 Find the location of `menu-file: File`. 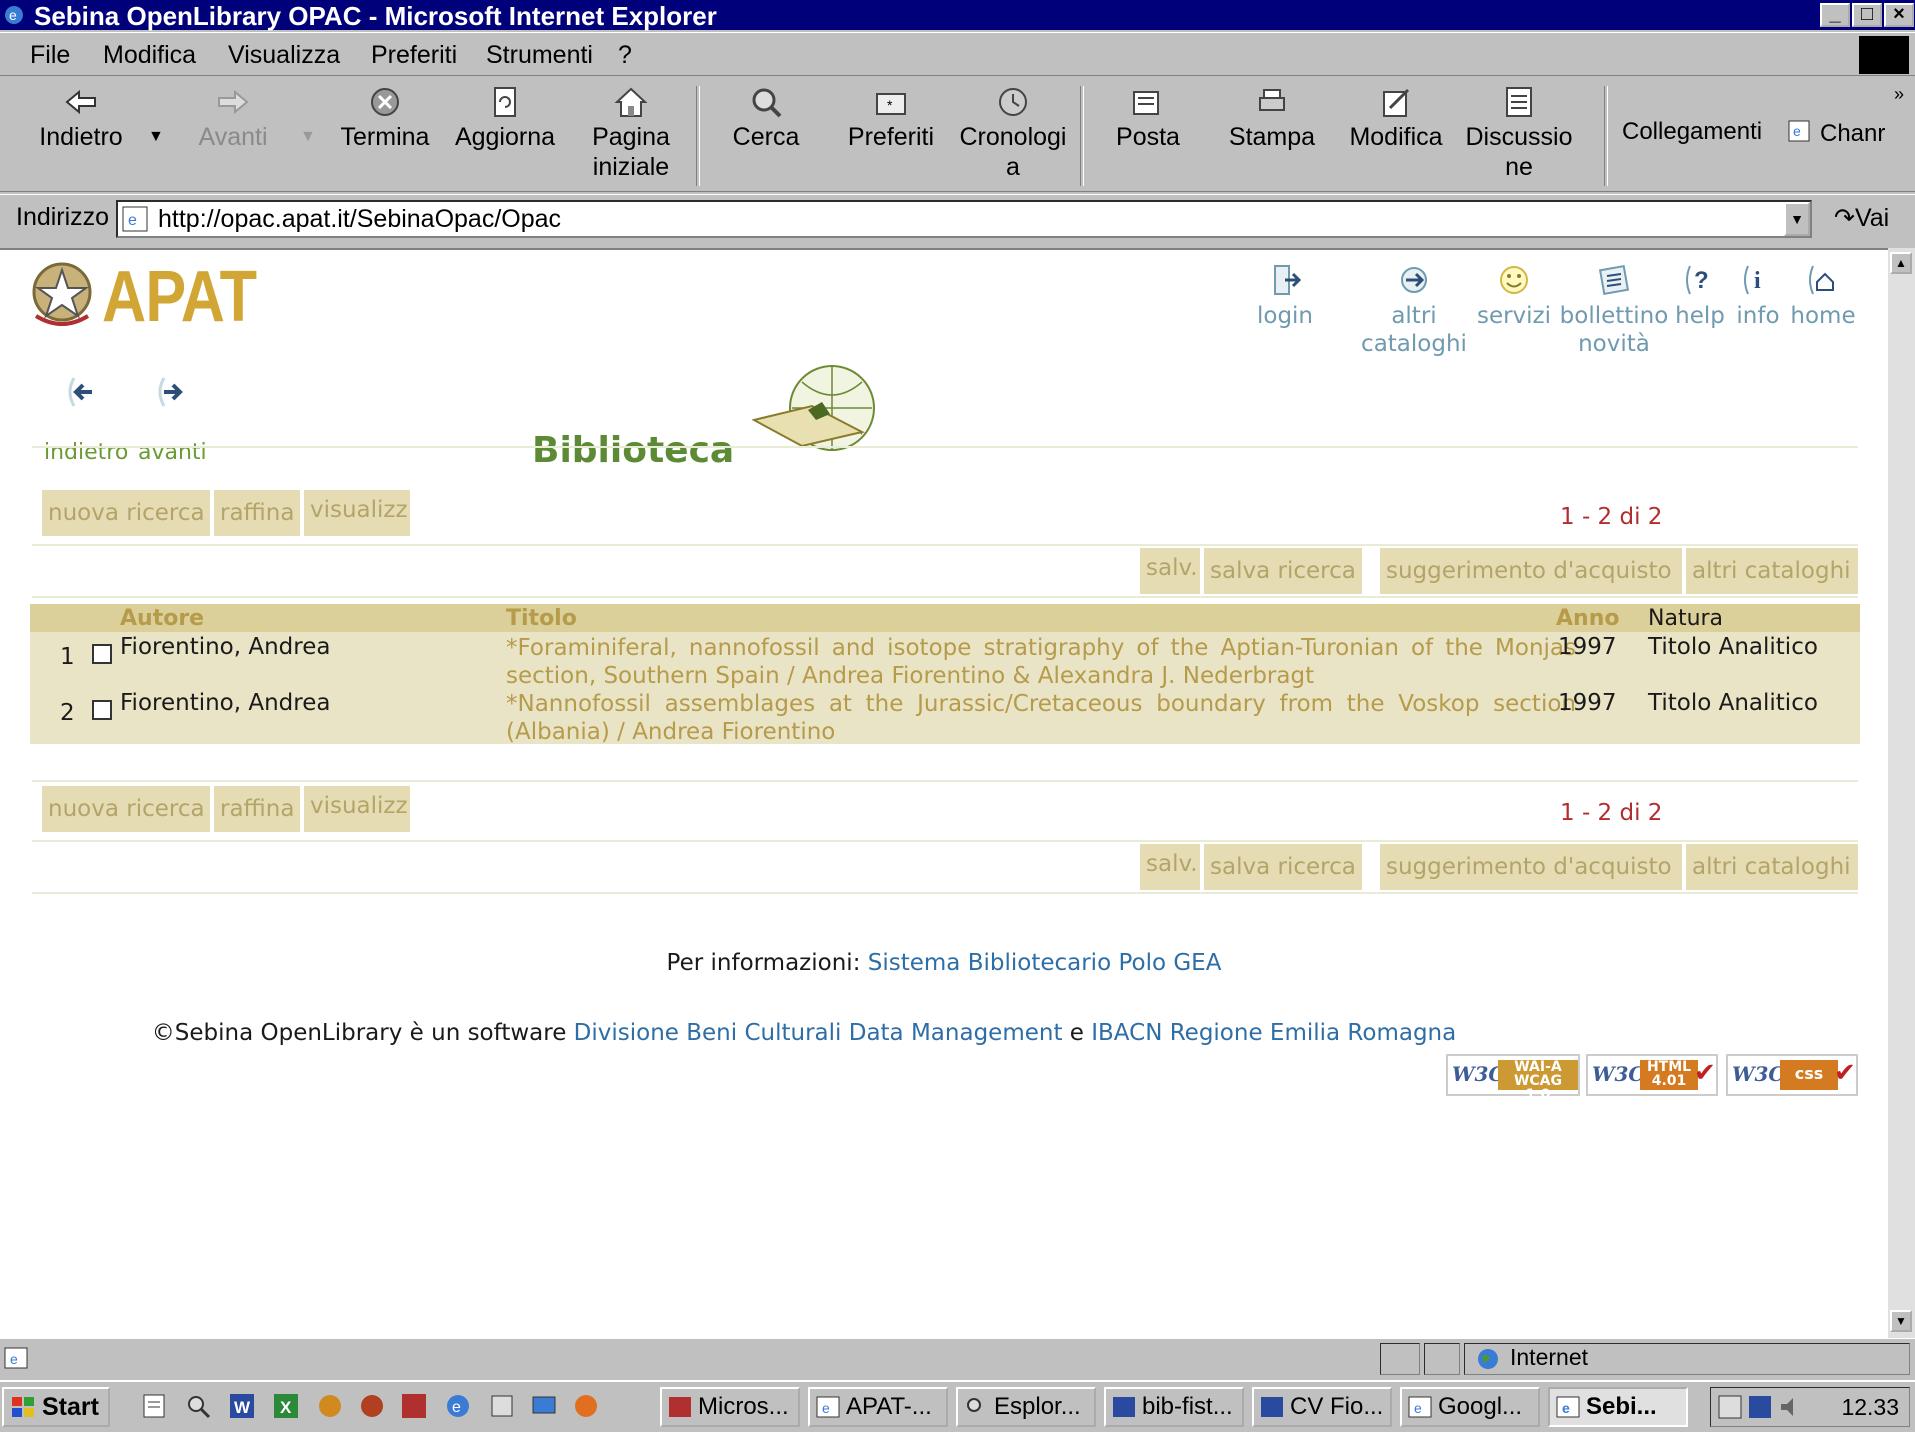

menu-file: File is located at coordinates (50, 55).